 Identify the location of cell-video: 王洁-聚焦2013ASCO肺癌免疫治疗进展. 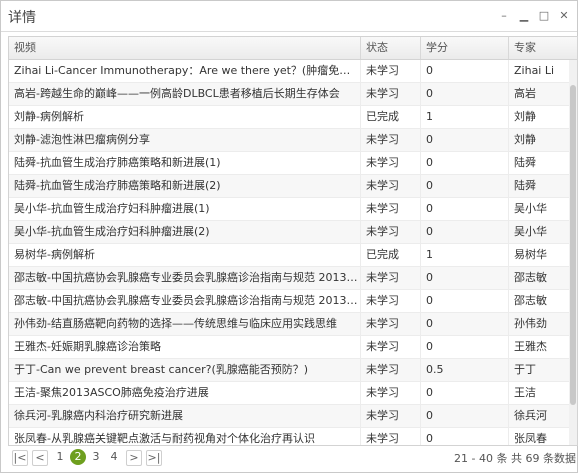
(185, 393).